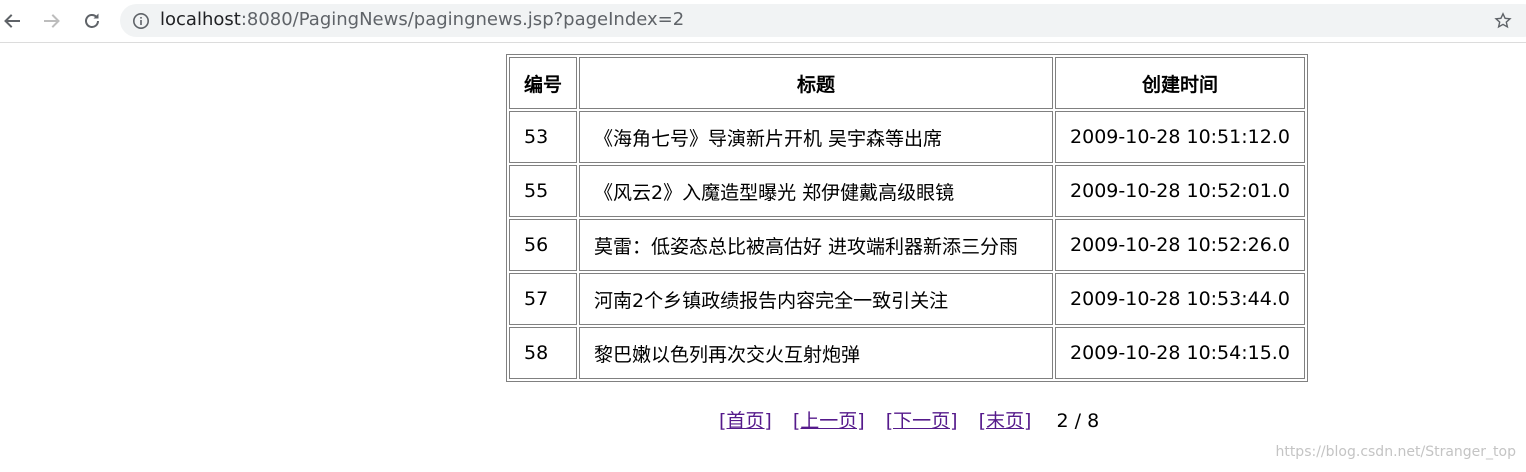 Image resolution: width=1526 pixels, height=472 pixels. I want to click on arrow-left-icon, so click(12, 21).